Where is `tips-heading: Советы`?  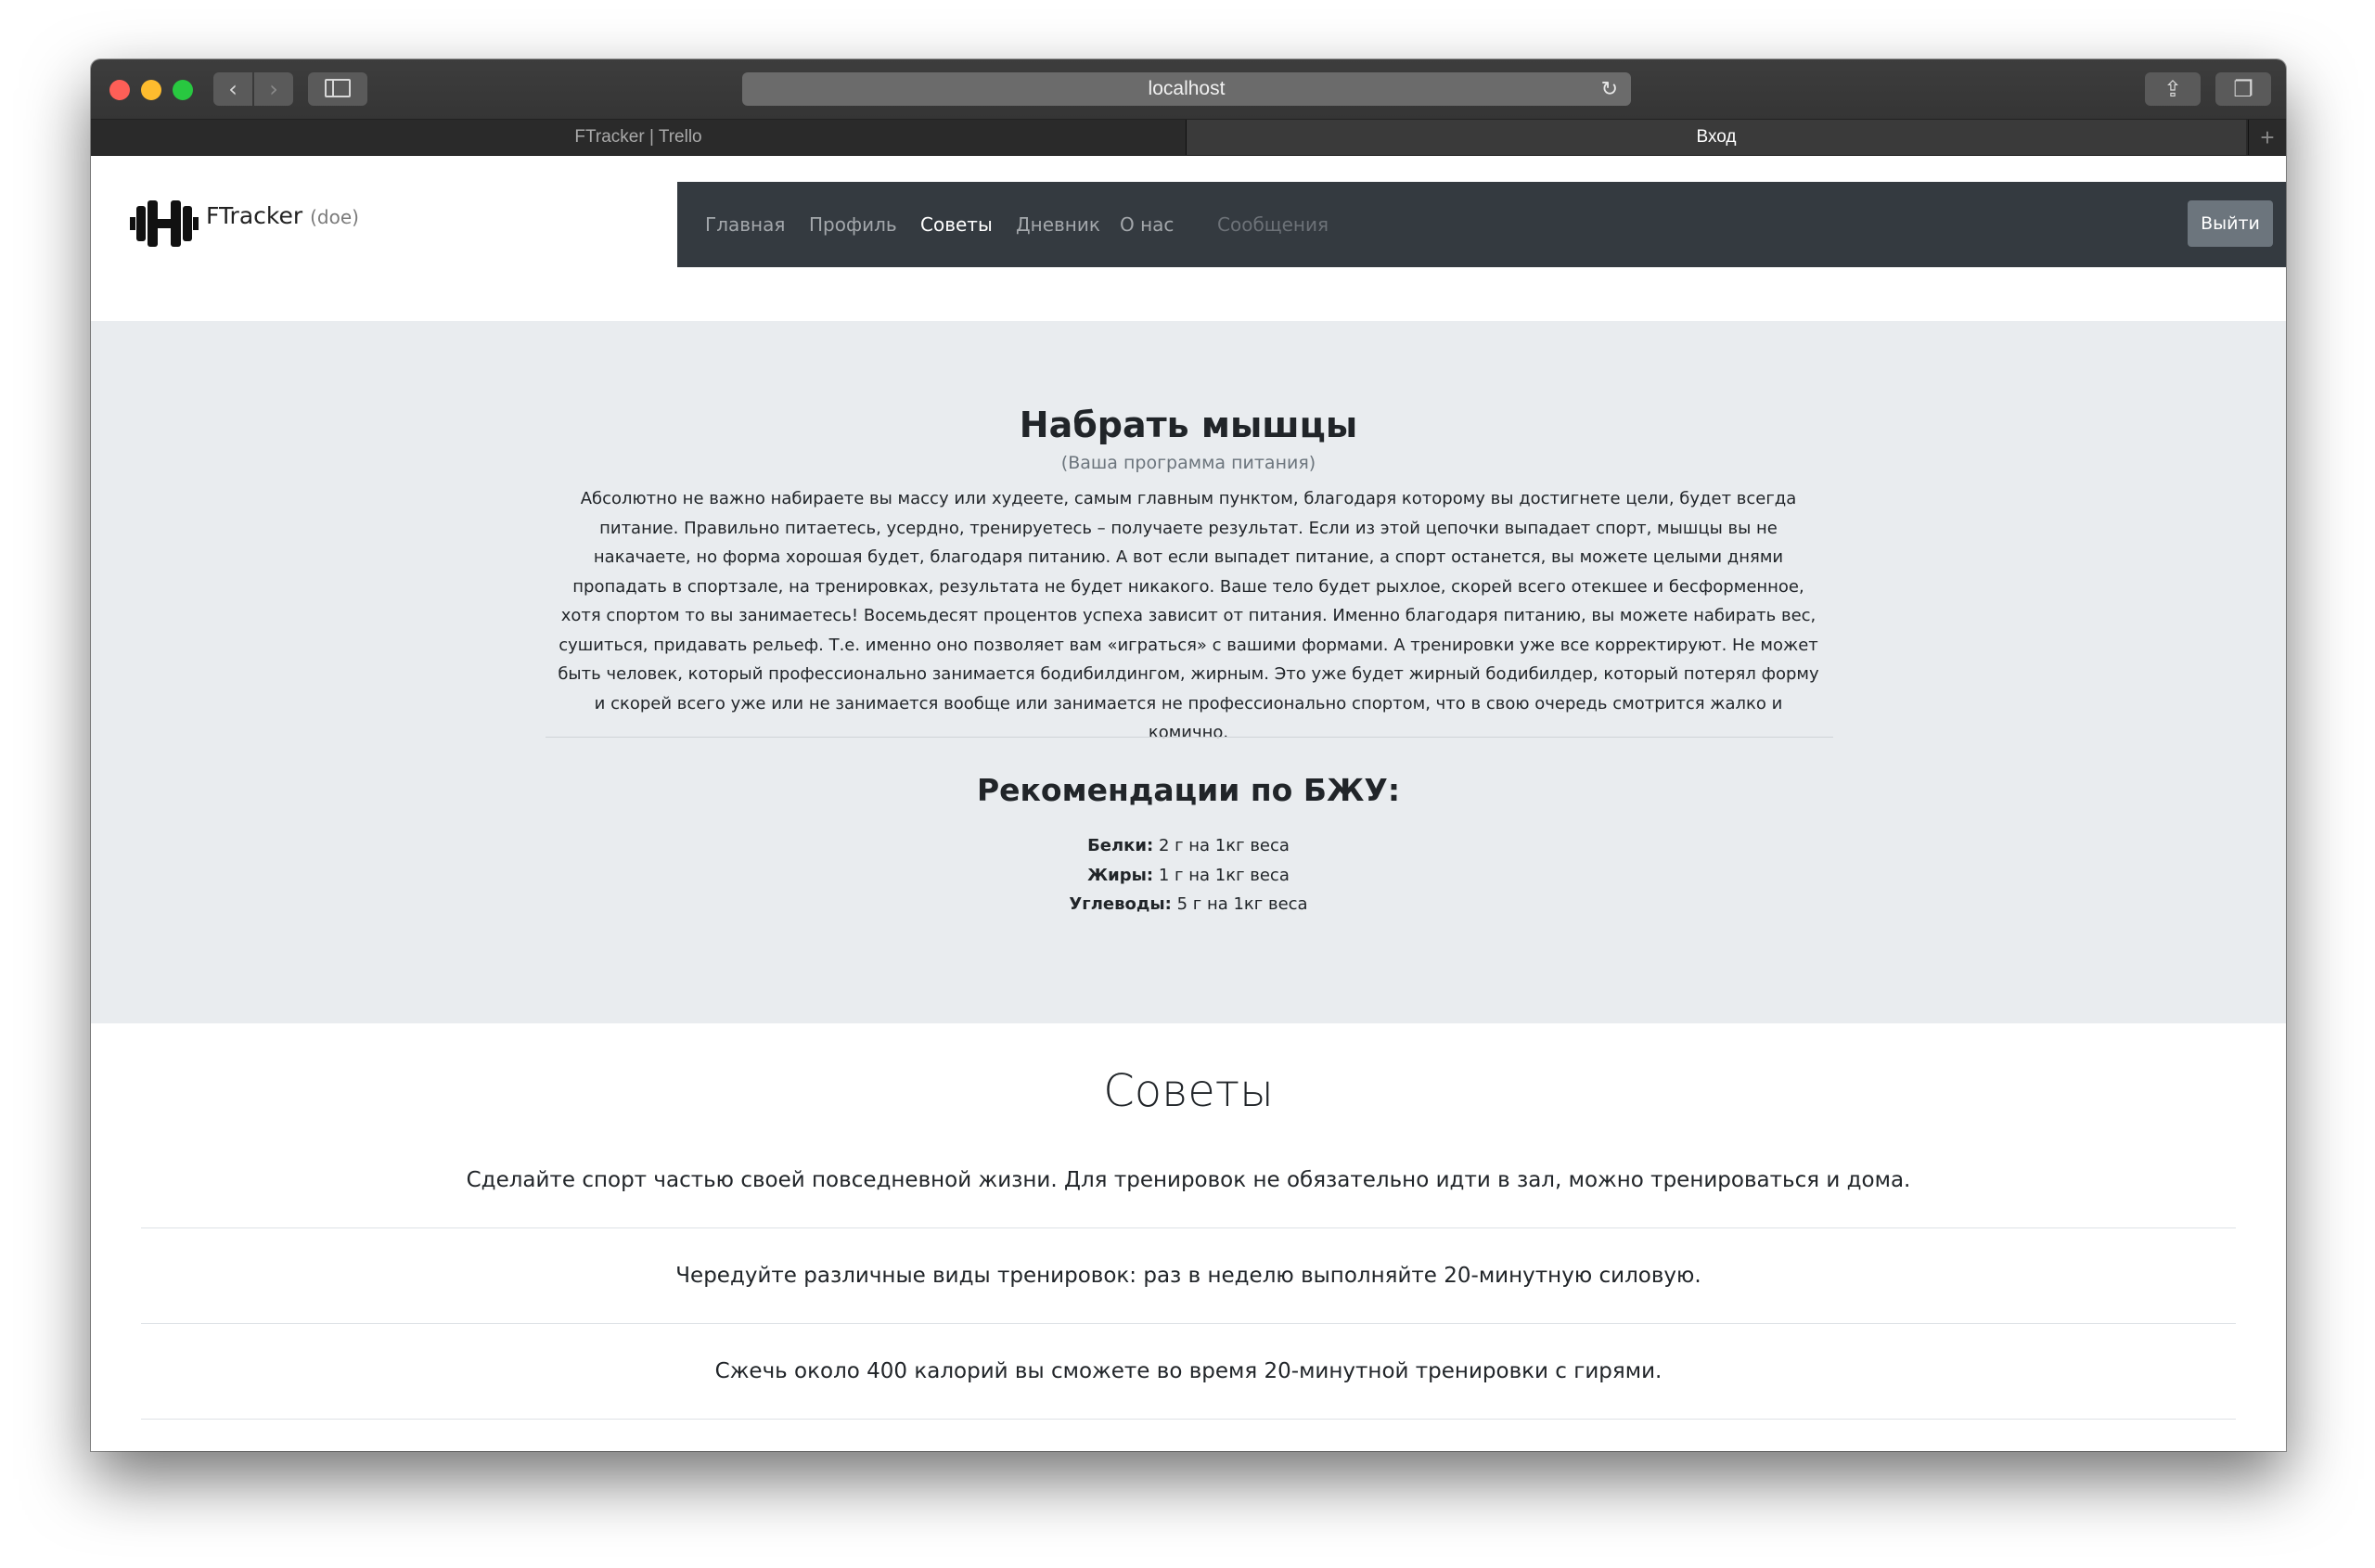 tips-heading: Советы is located at coordinates (1188, 1091).